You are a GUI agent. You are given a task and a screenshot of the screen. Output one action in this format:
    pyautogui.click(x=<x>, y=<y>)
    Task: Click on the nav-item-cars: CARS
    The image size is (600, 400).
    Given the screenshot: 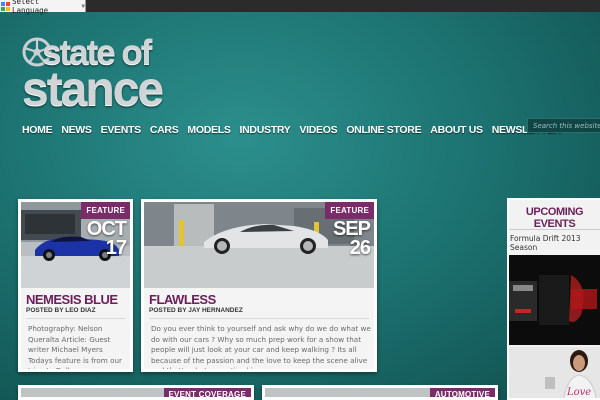 What is the action you would take?
    pyautogui.click(x=164, y=130)
    